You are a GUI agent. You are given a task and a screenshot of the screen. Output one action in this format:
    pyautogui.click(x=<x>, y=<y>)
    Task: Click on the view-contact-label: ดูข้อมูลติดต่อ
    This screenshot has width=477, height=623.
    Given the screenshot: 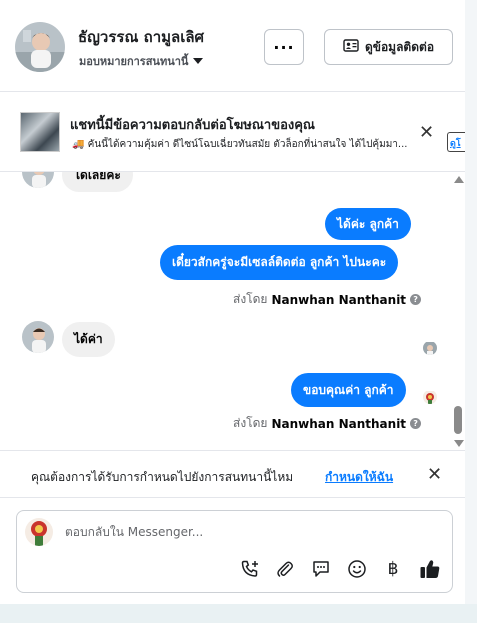 What is the action you would take?
    pyautogui.click(x=399, y=46)
    